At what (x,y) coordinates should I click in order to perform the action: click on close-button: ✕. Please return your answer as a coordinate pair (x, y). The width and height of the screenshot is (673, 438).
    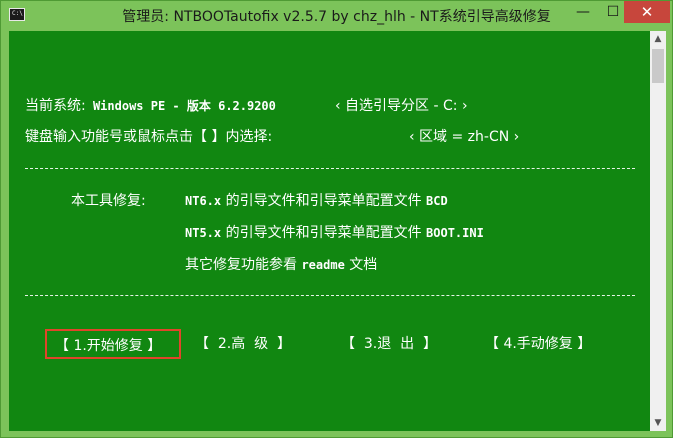
    Looking at the image, I should click on (647, 12).